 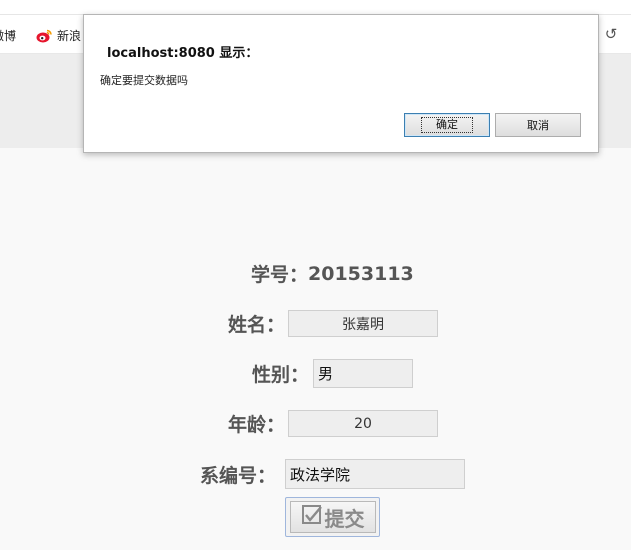 What do you see at coordinates (257, 325) in the screenshot?
I see `name-label: 姓名：` at bounding box center [257, 325].